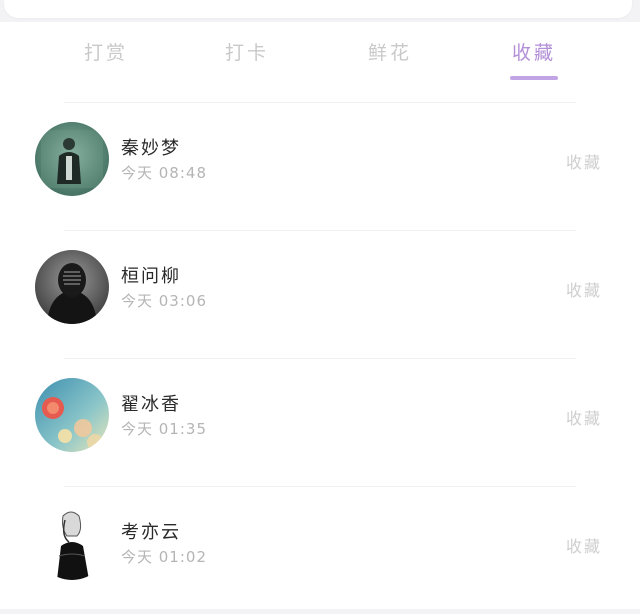 The image size is (640, 614). I want to click on girl-sketch-icon, so click(72, 543).